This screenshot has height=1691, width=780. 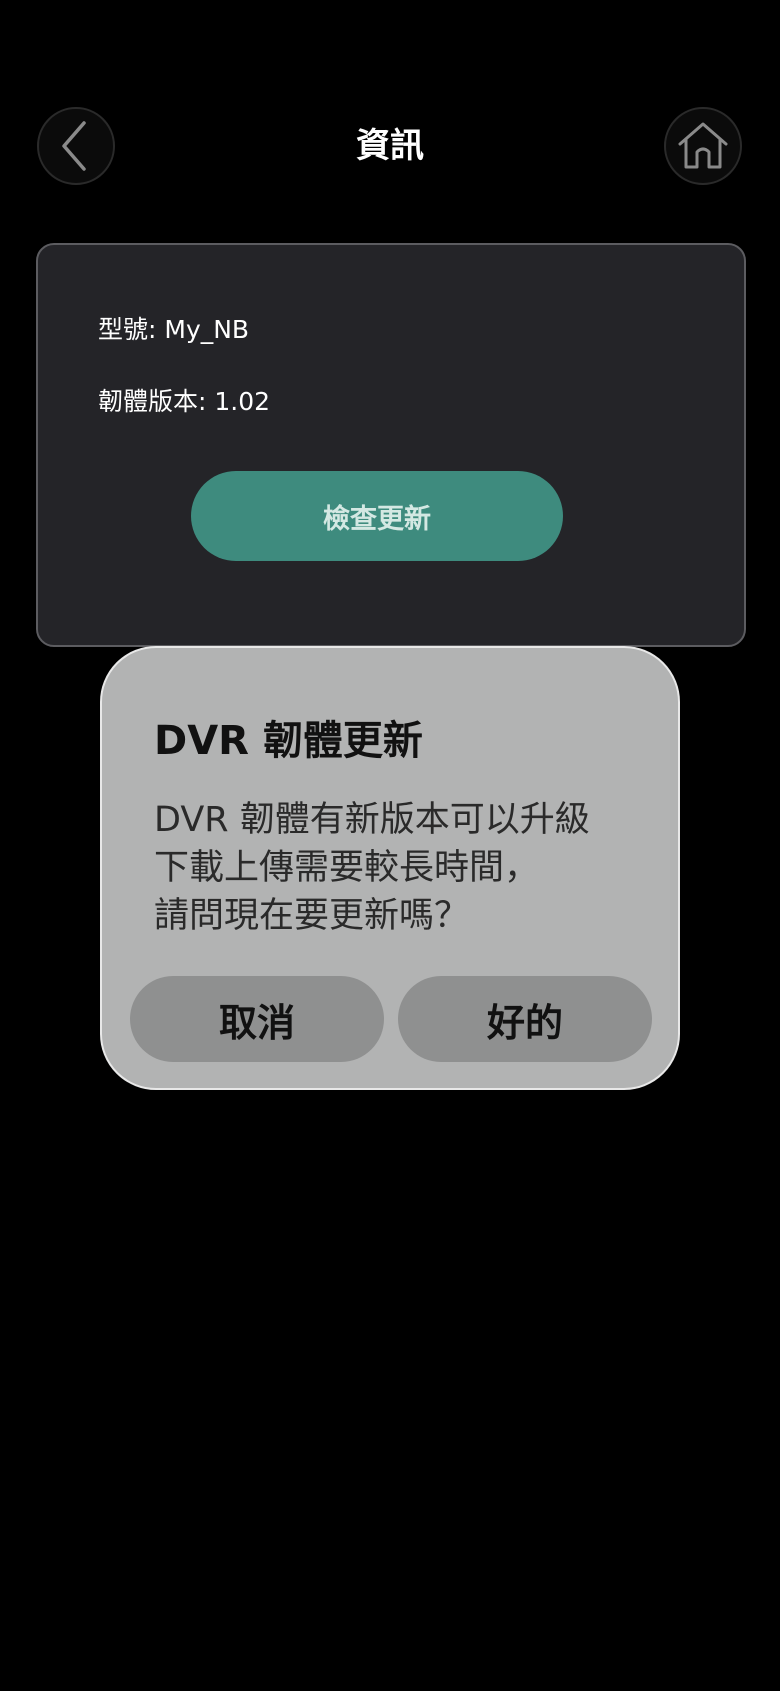 What do you see at coordinates (312, 916) in the screenshot?
I see `dialog-message-line: 請問現在要更新嗎？` at bounding box center [312, 916].